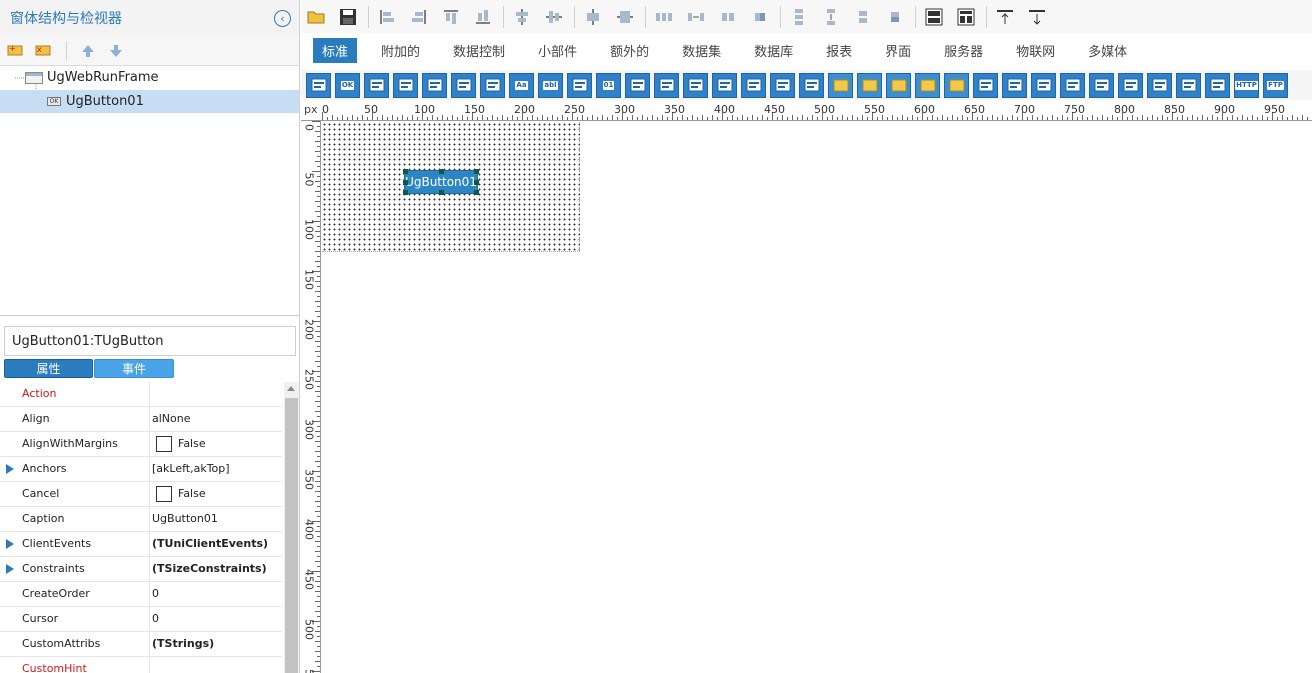  I want to click on same-width-icon, so click(934, 17).